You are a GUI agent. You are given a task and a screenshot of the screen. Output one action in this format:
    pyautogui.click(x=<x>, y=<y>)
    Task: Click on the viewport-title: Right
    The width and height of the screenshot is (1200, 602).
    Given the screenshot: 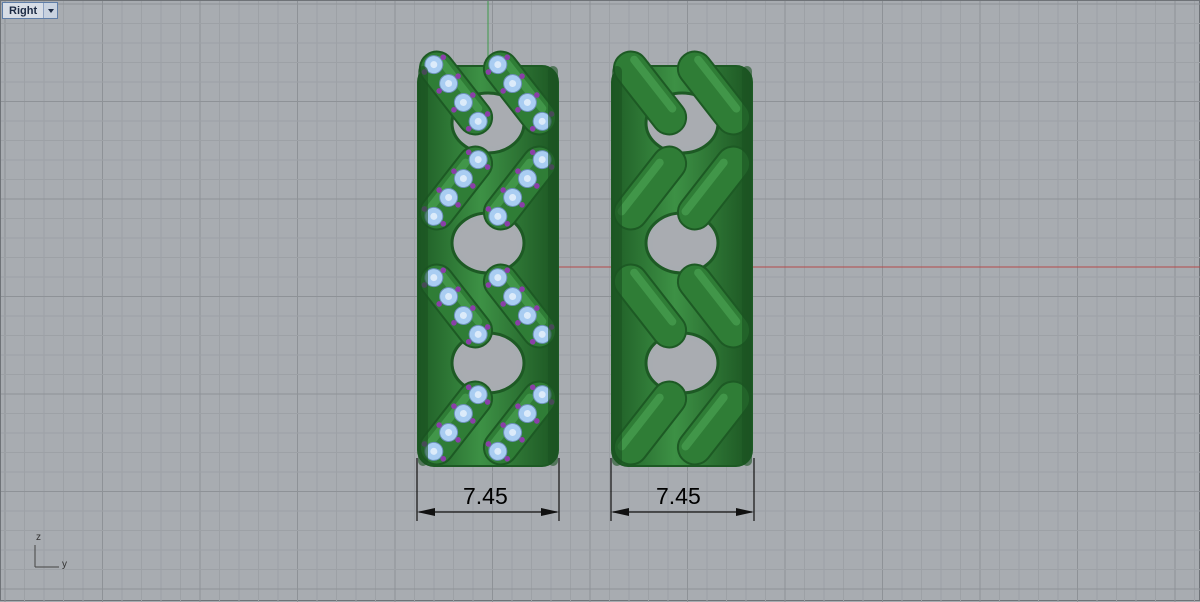 What is the action you would take?
    pyautogui.click(x=23, y=10)
    